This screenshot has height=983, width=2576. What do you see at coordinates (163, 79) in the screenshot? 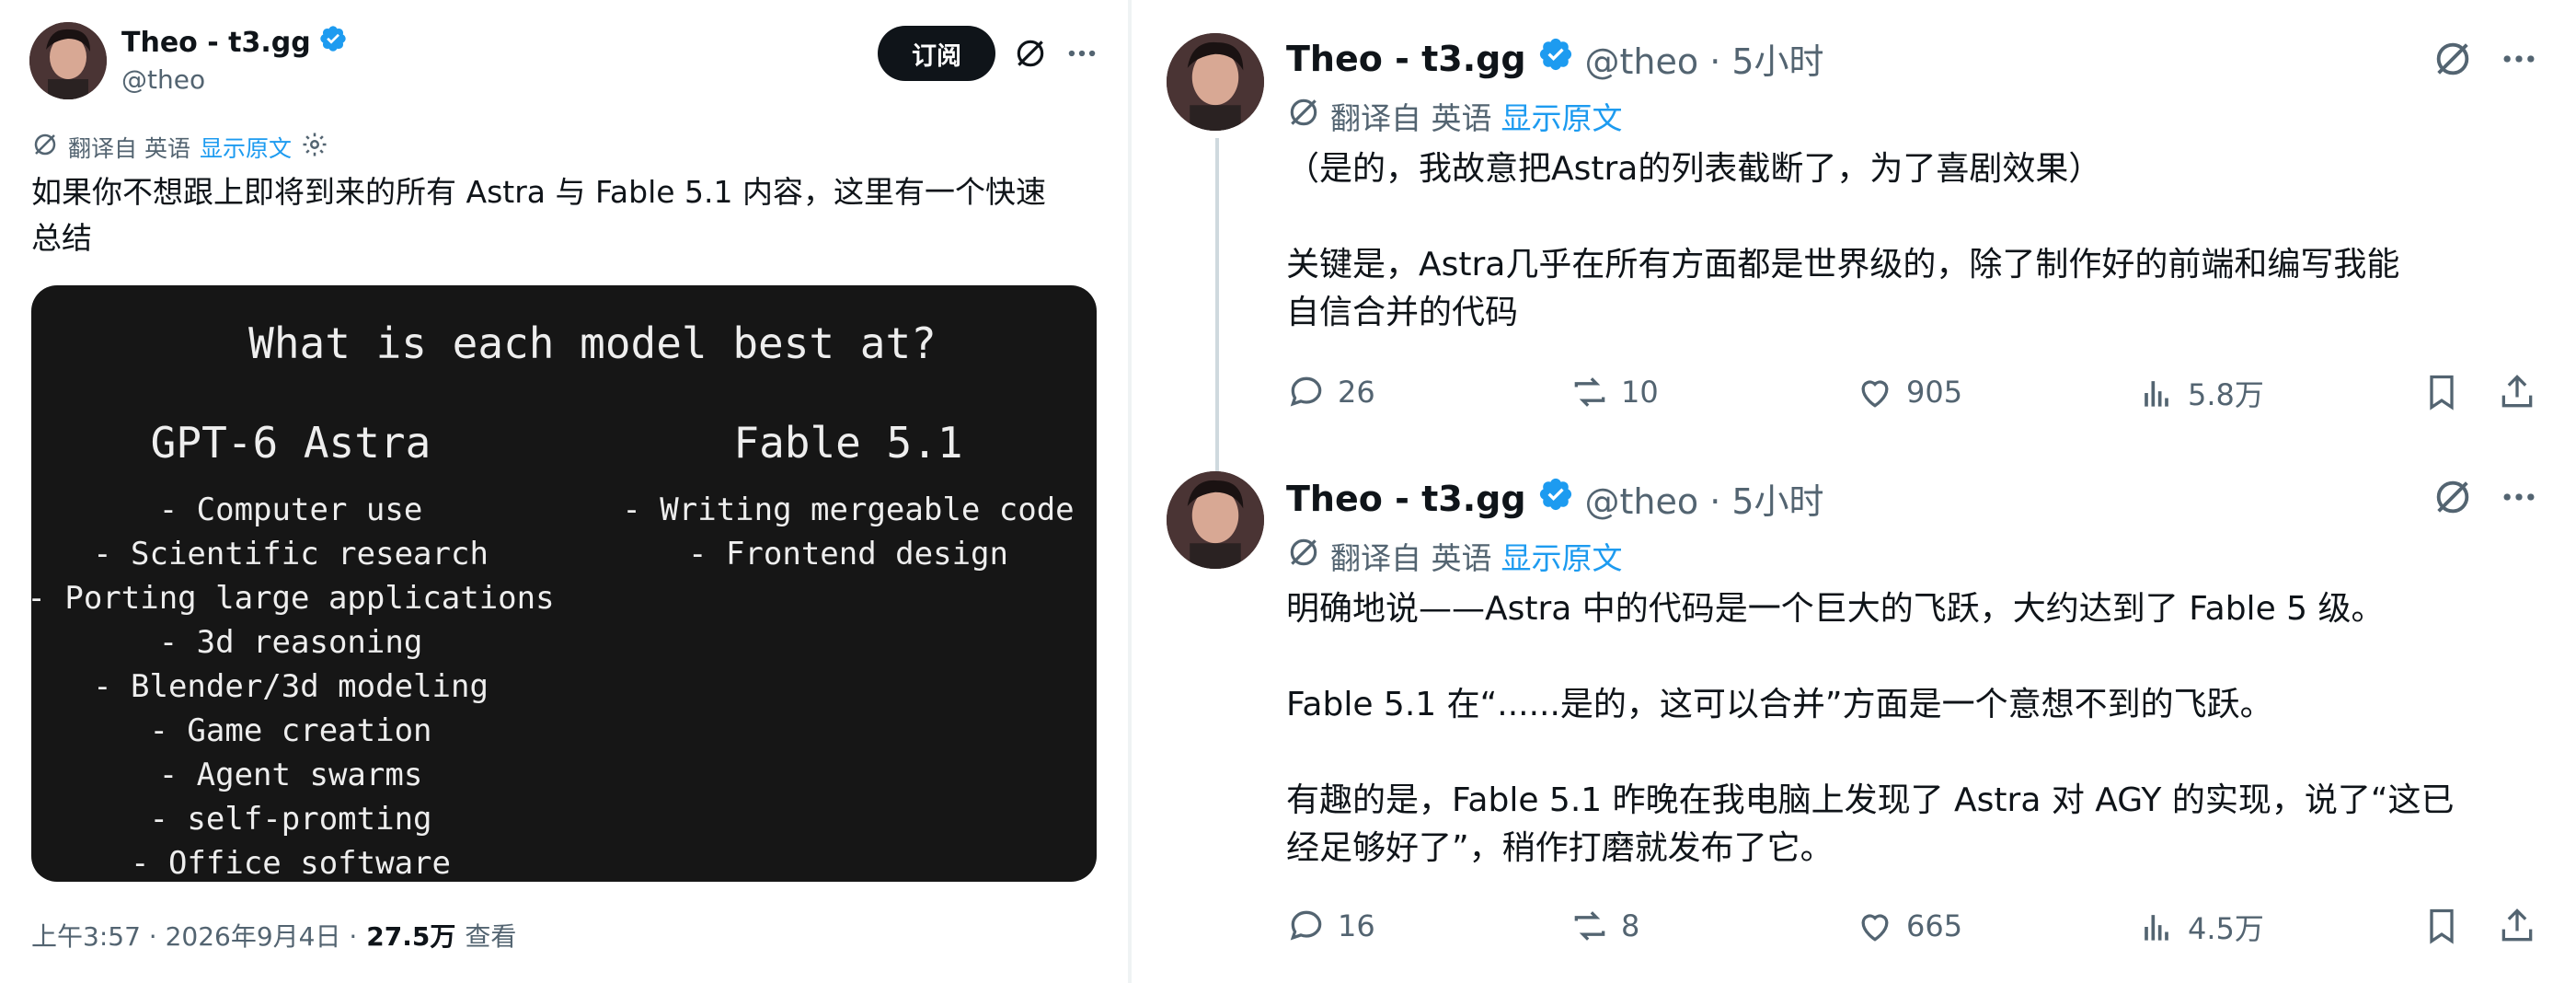
I see `author-handle: @theo` at bounding box center [163, 79].